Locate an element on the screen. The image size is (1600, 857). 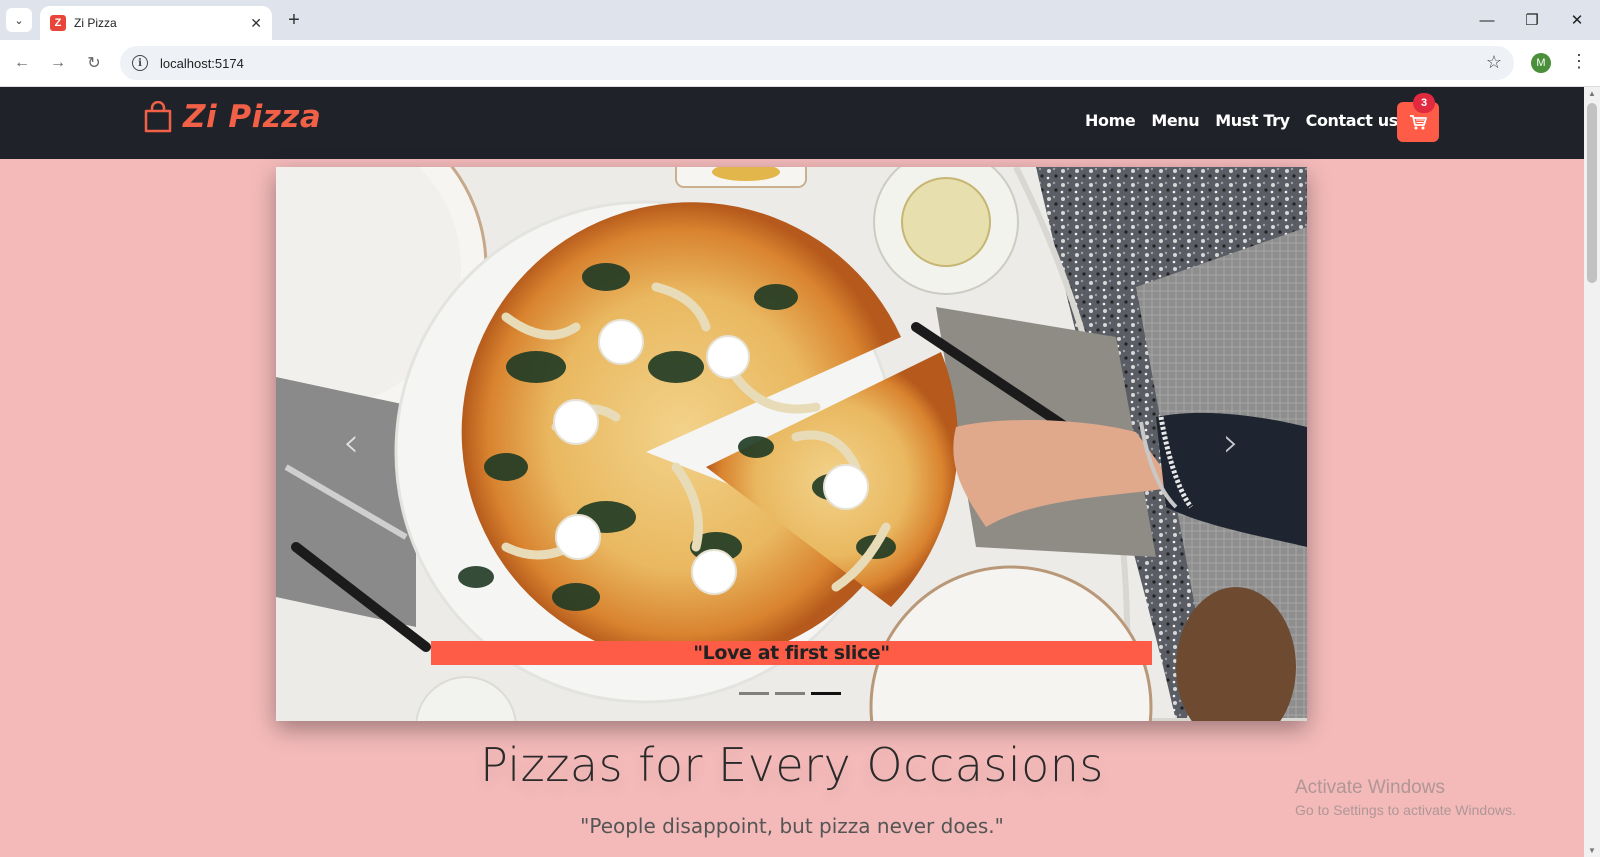
scroll-thumb is located at coordinates (1592, 193).